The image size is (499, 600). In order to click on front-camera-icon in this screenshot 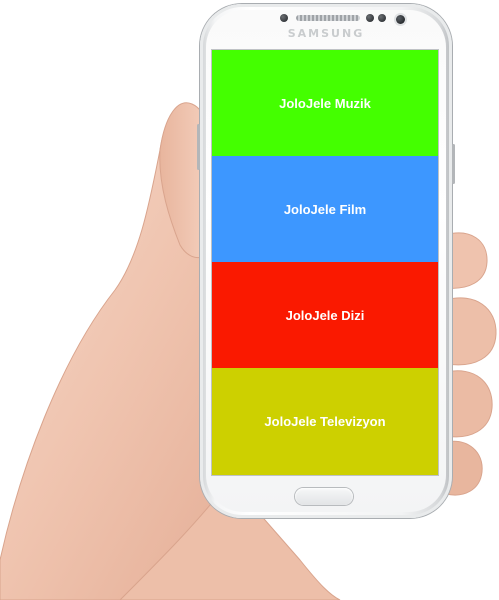, I will do `click(400, 19)`.